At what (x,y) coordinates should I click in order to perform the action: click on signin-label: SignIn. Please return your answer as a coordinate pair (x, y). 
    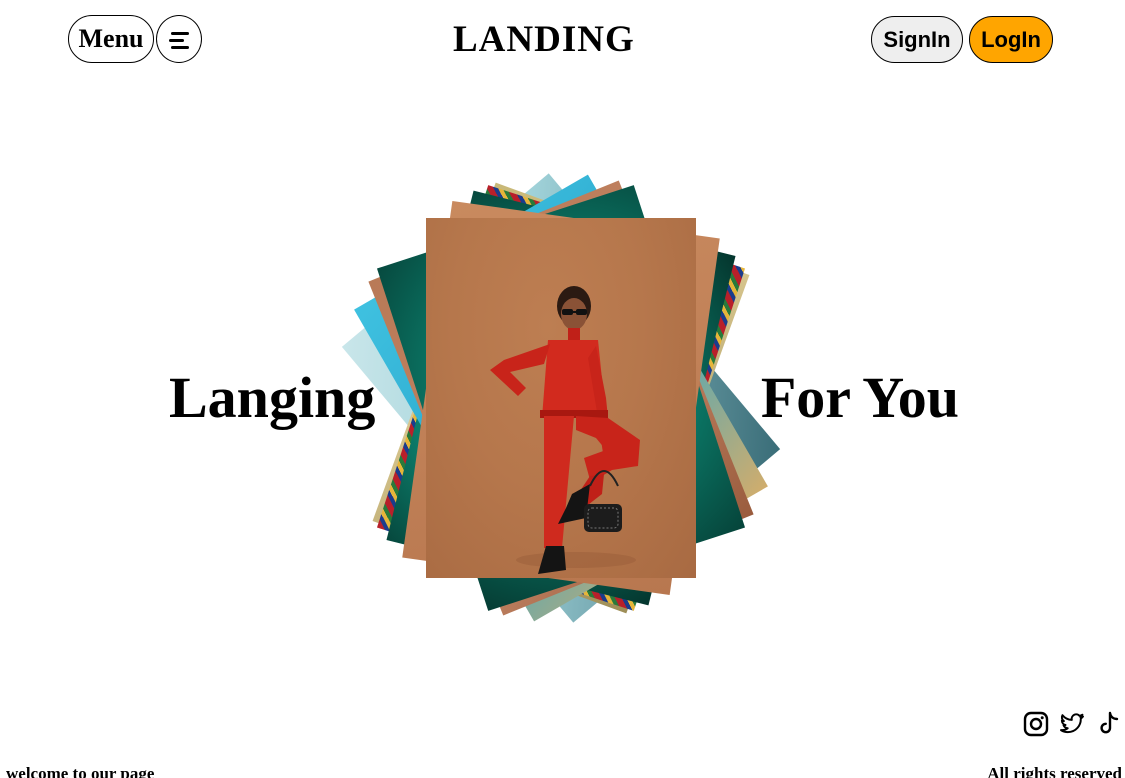
    Looking at the image, I should click on (917, 39).